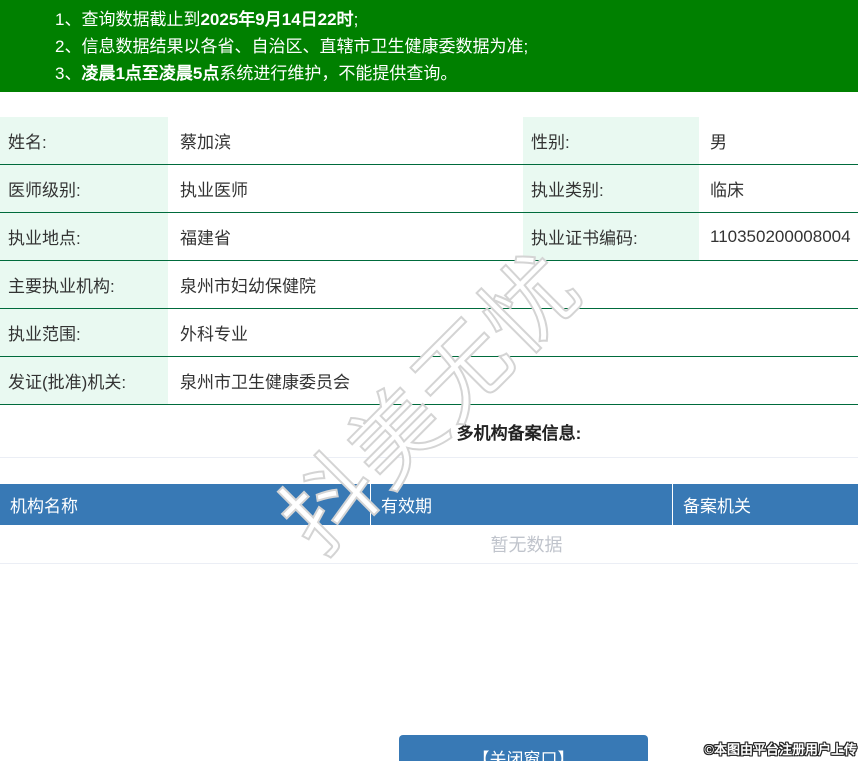 The width and height of the screenshot is (858, 761). Describe the element at coordinates (522, 504) in the screenshot. I see `col-validity-period: 有效期` at that location.